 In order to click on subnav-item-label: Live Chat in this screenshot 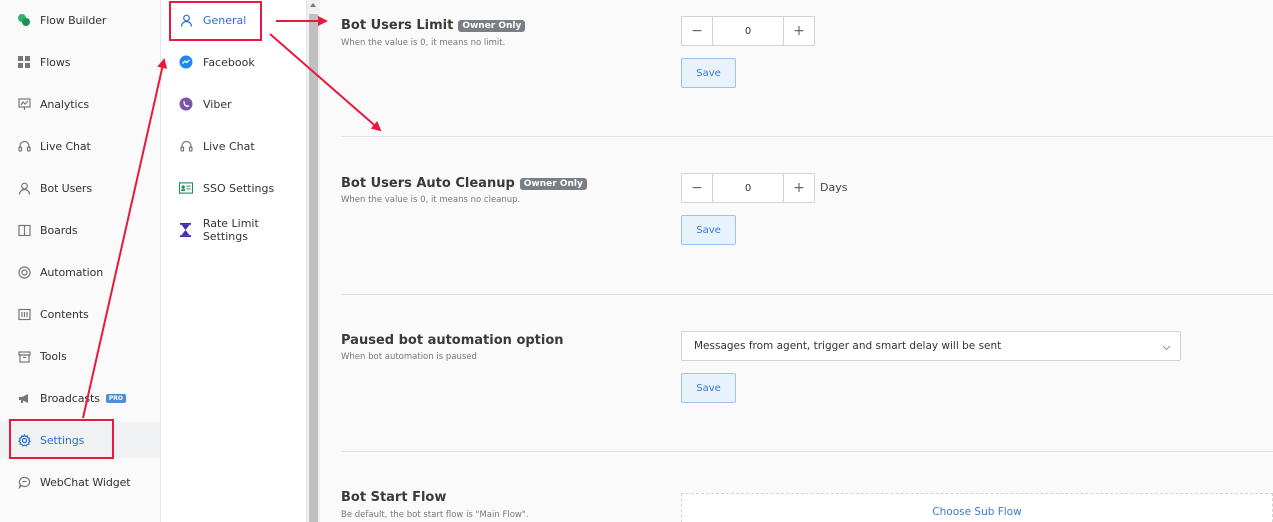, I will do `click(229, 146)`.